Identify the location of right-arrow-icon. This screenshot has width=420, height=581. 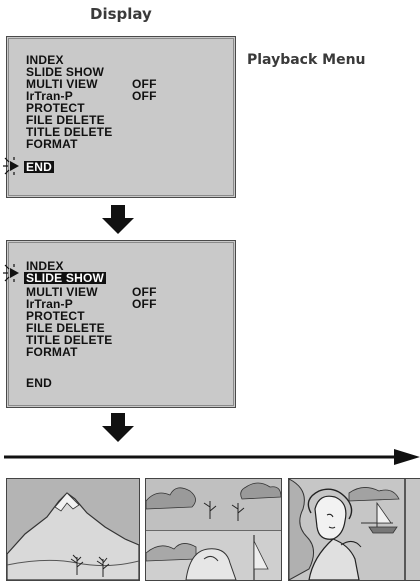
(212, 457).